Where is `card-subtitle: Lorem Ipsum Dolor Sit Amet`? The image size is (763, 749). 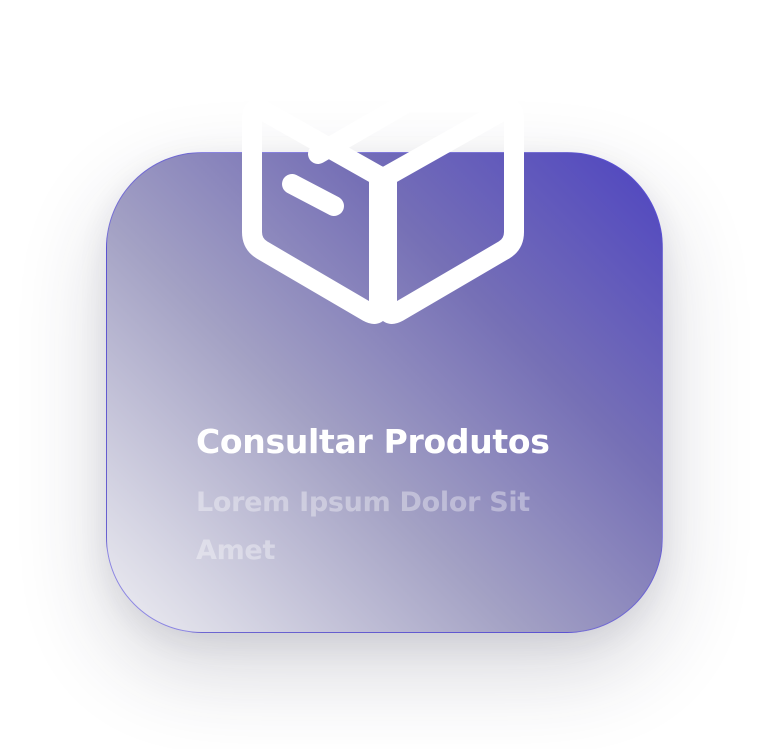 card-subtitle: Lorem Ipsum Dolor Sit Amet is located at coordinates (363, 526).